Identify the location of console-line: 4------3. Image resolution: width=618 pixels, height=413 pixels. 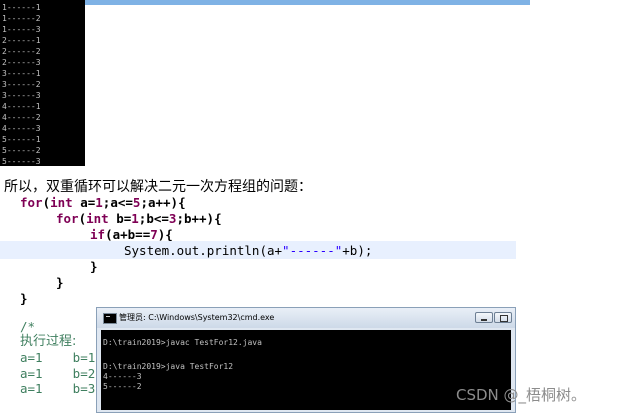
(21, 128).